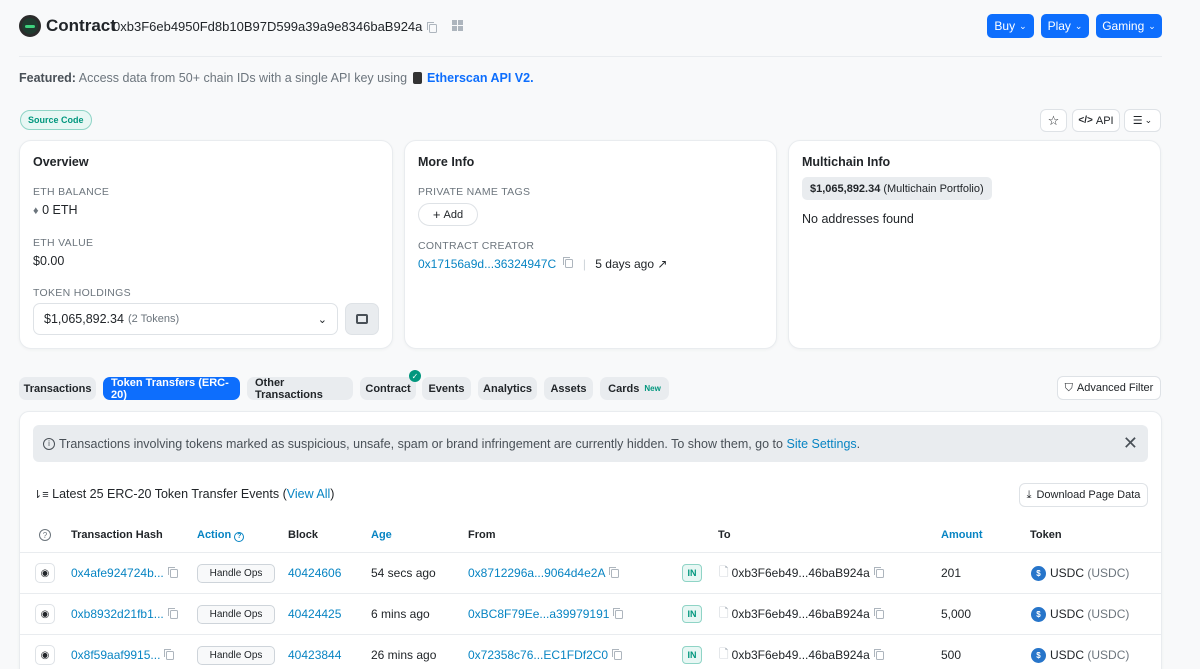 The width and height of the screenshot is (1200, 669). I want to click on source-code-badge: Source Code, so click(56, 120).